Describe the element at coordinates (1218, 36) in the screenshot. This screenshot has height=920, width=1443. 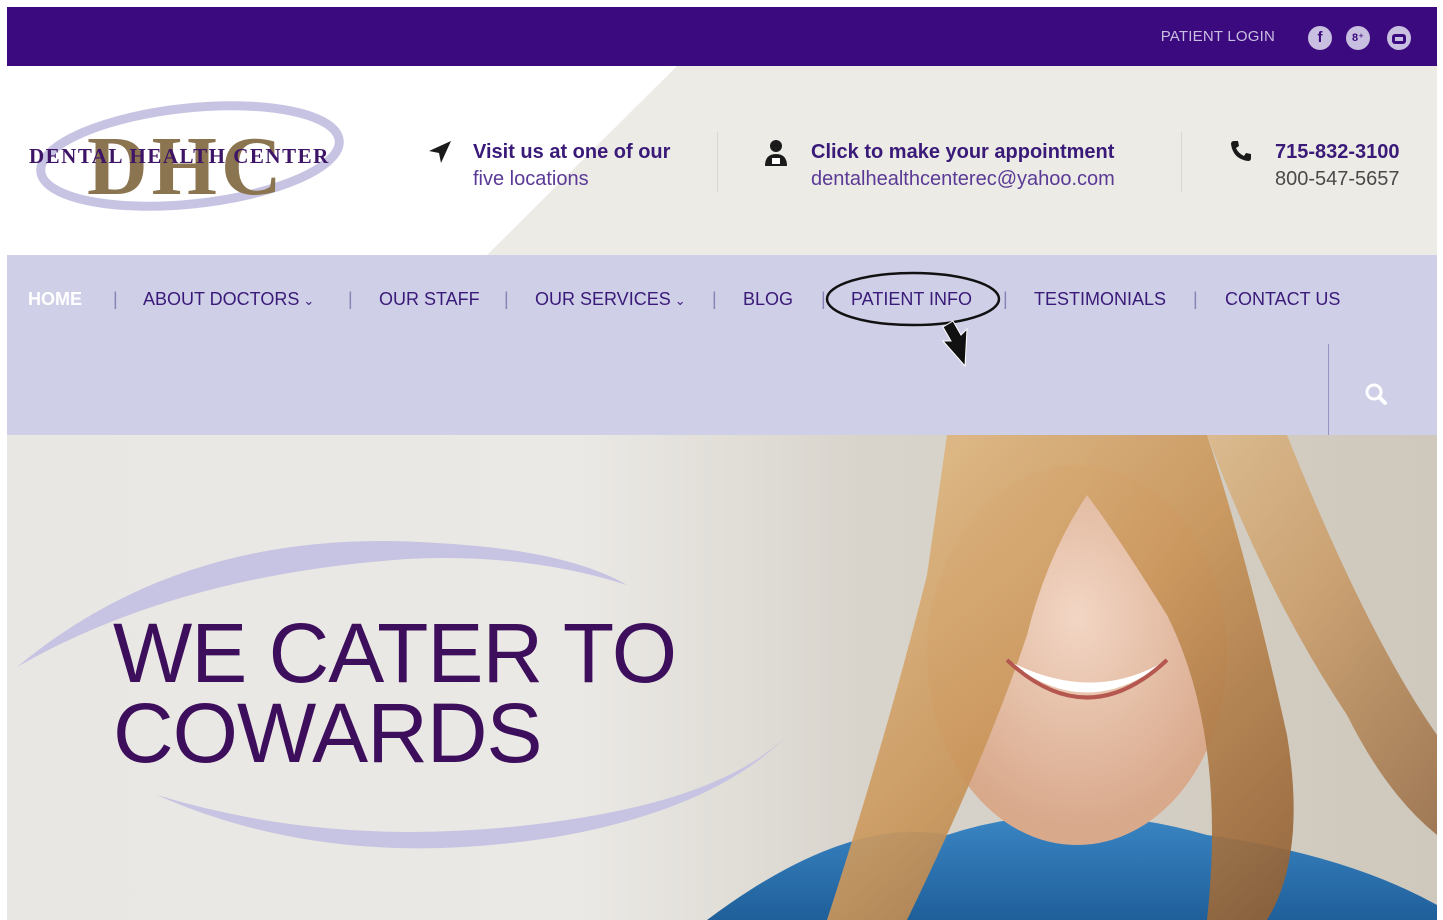
I see `patient-login-link: PATIENT LOGIN` at that location.